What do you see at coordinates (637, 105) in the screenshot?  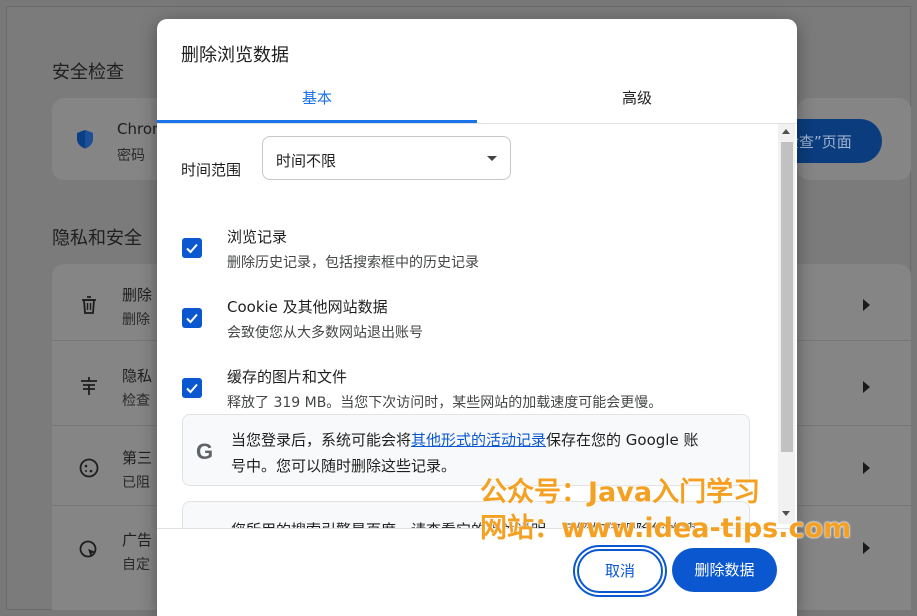 I see `tab-advanced: 高级` at bounding box center [637, 105].